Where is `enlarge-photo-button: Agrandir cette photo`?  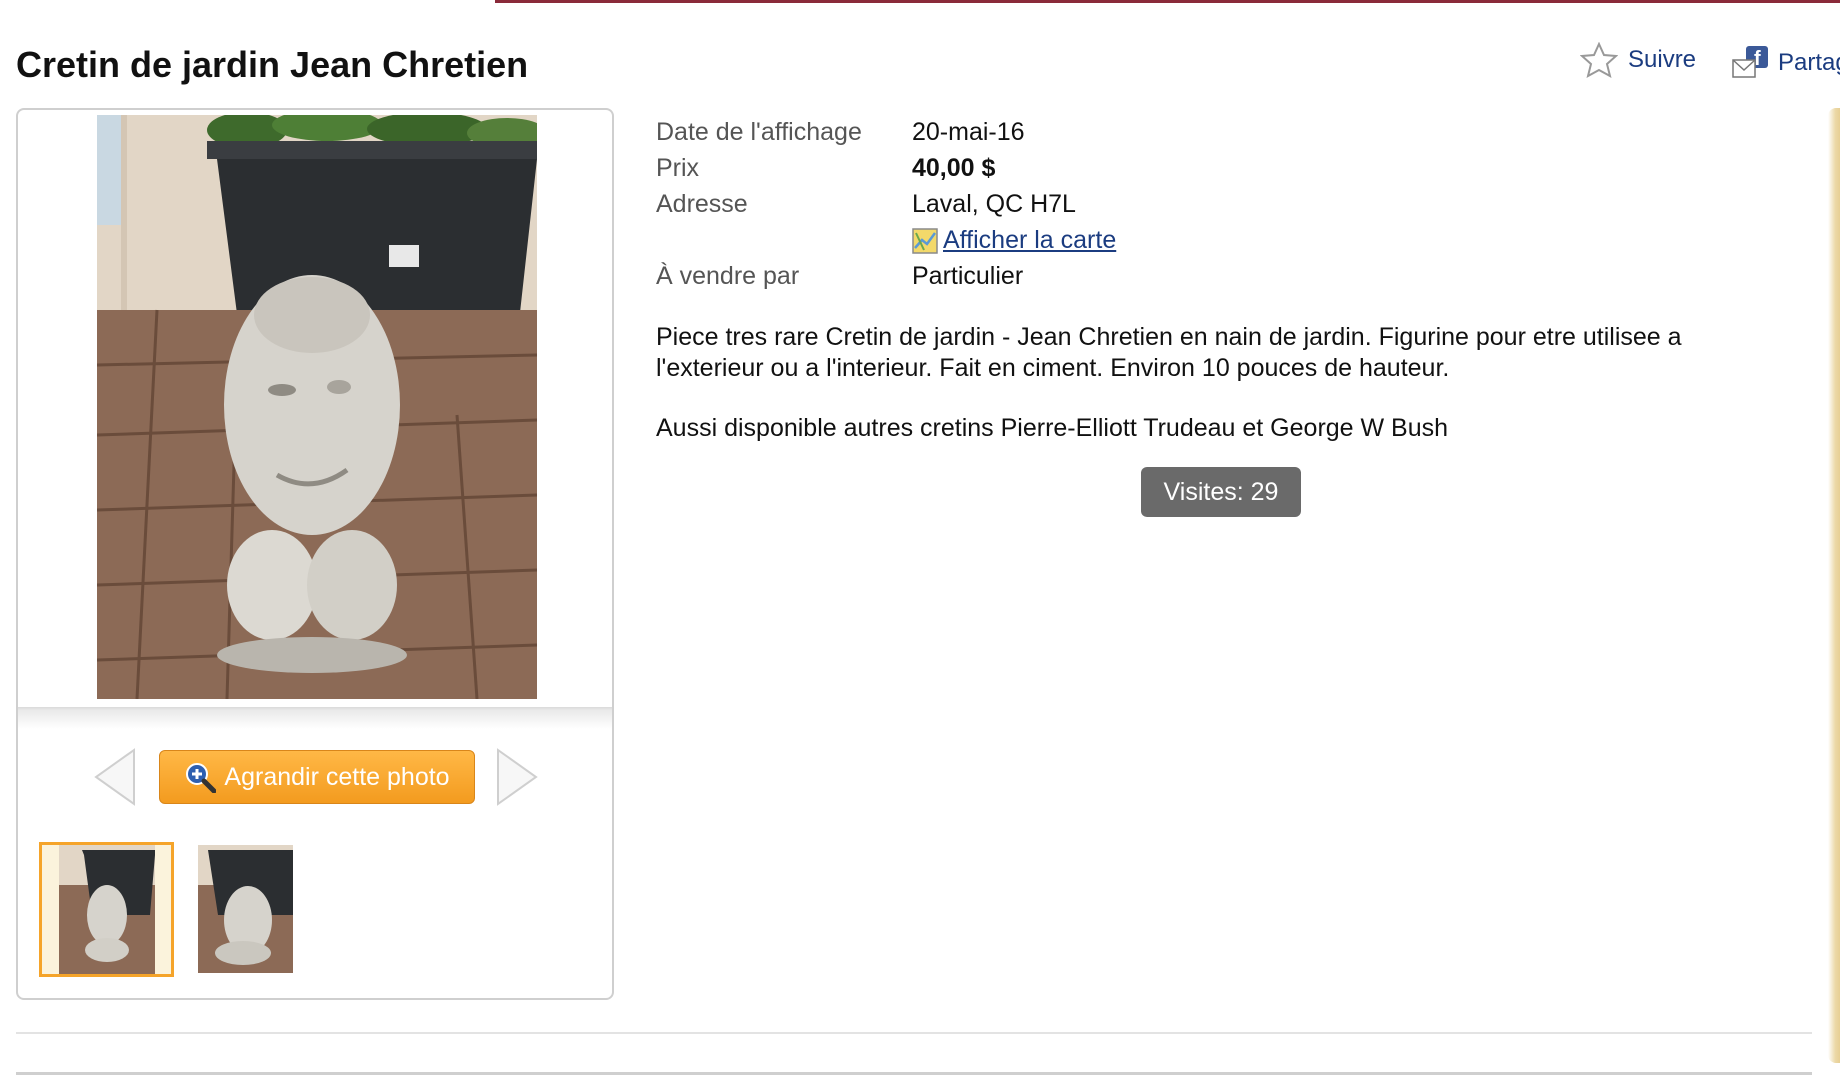
enlarge-photo-button: Agrandir cette photo is located at coordinates (317, 777).